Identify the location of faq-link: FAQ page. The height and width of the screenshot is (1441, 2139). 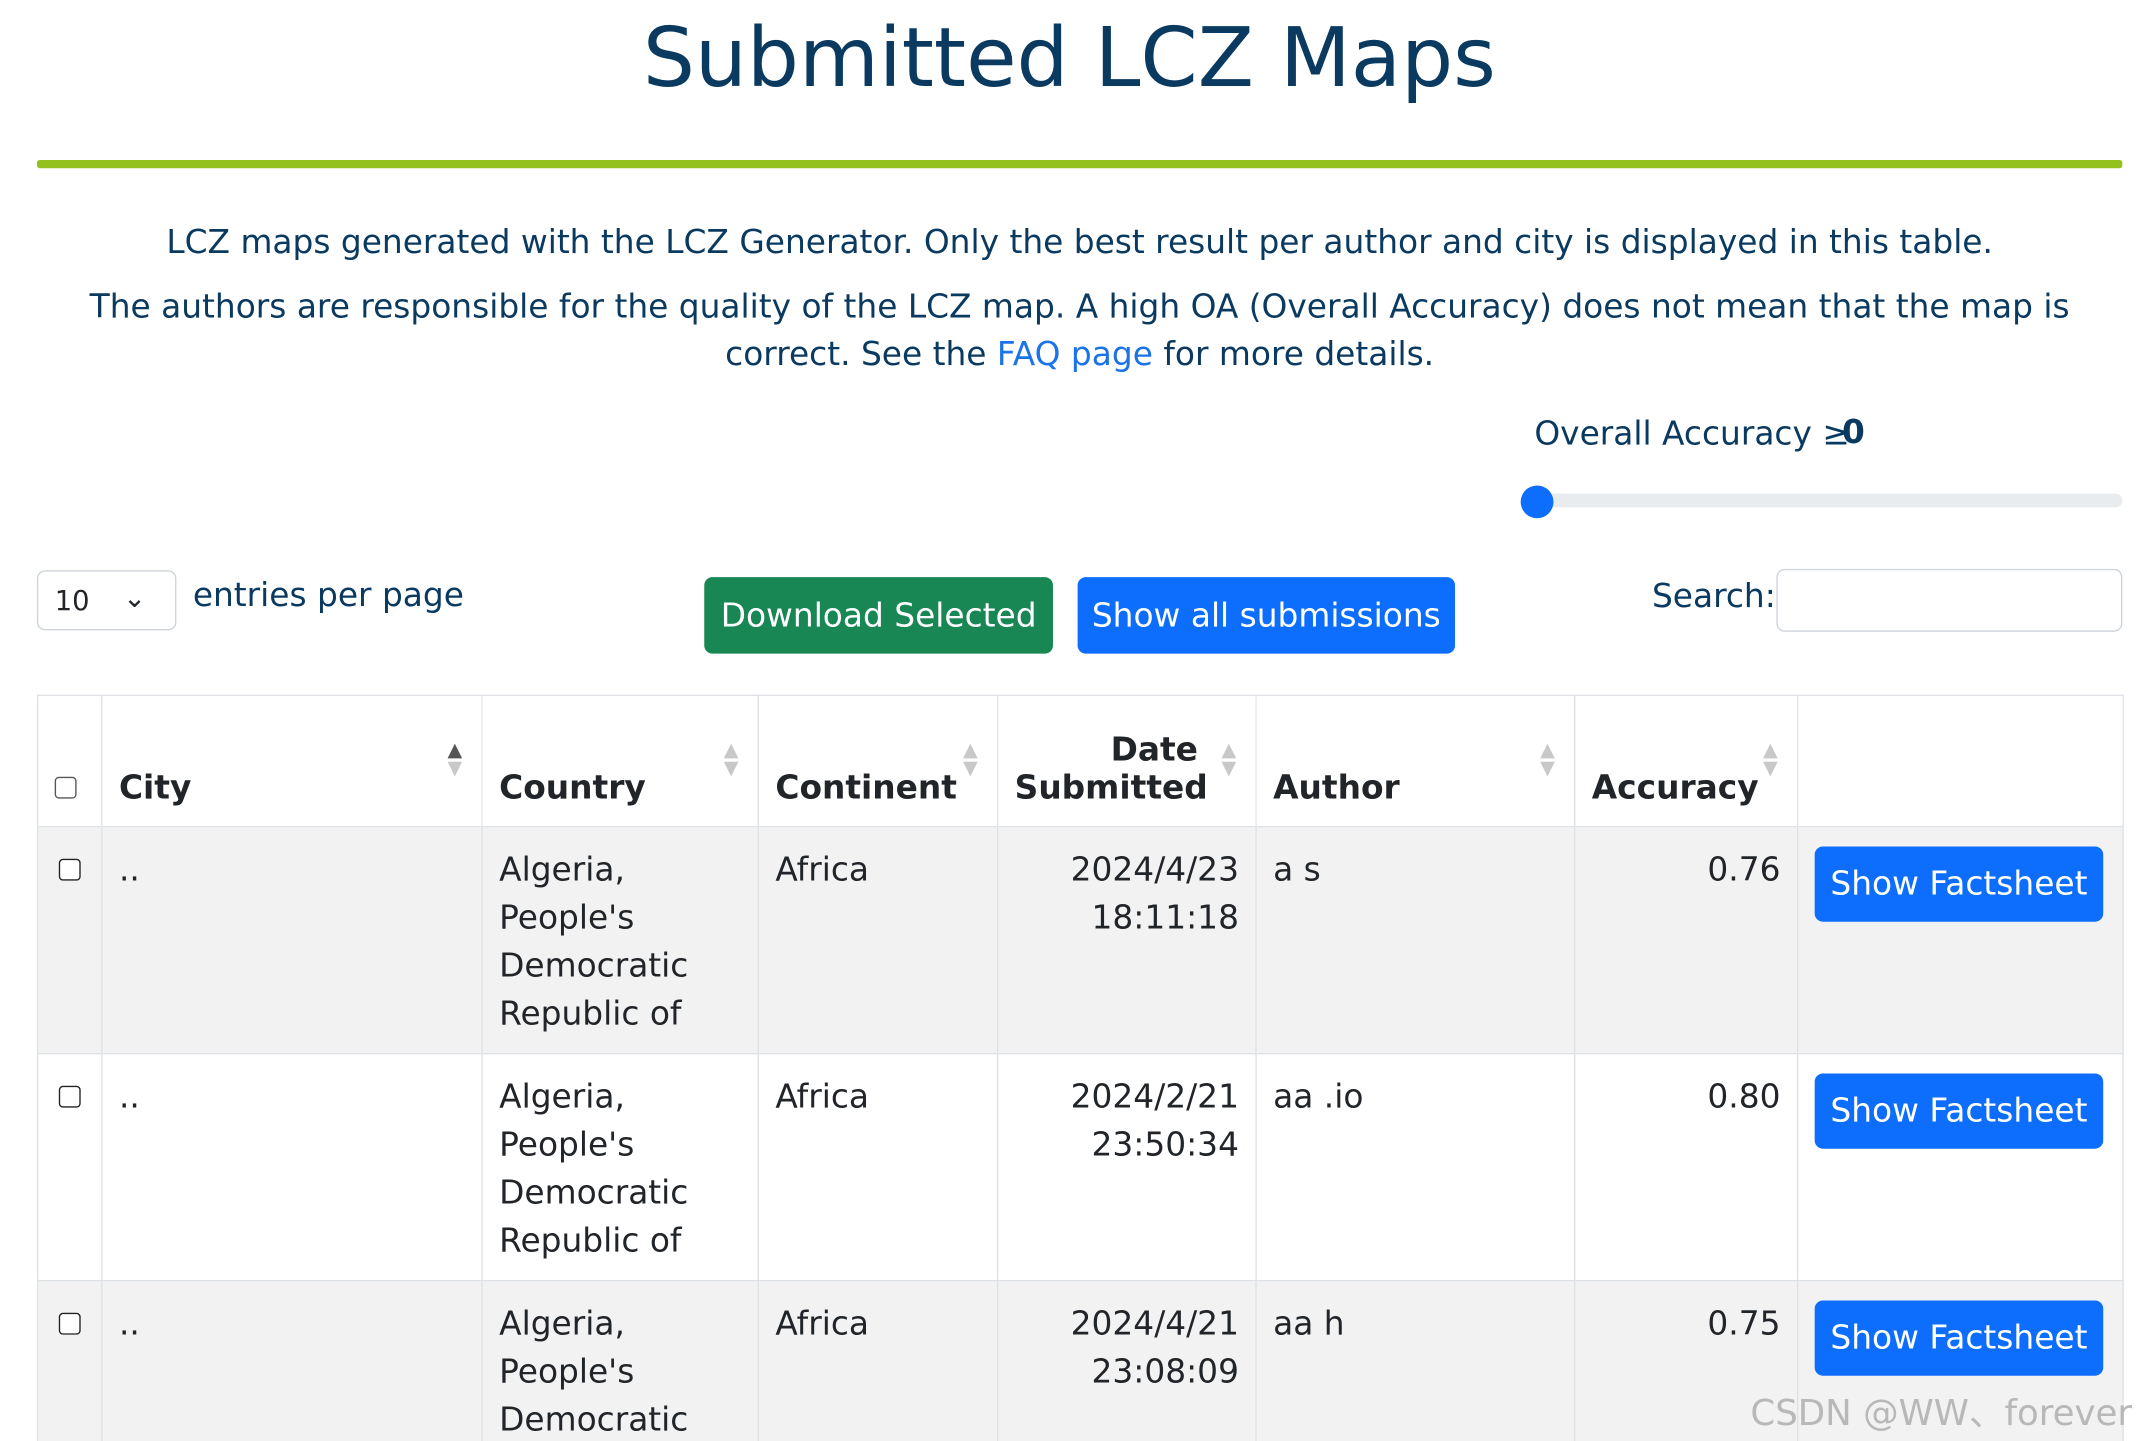
(1075, 354).